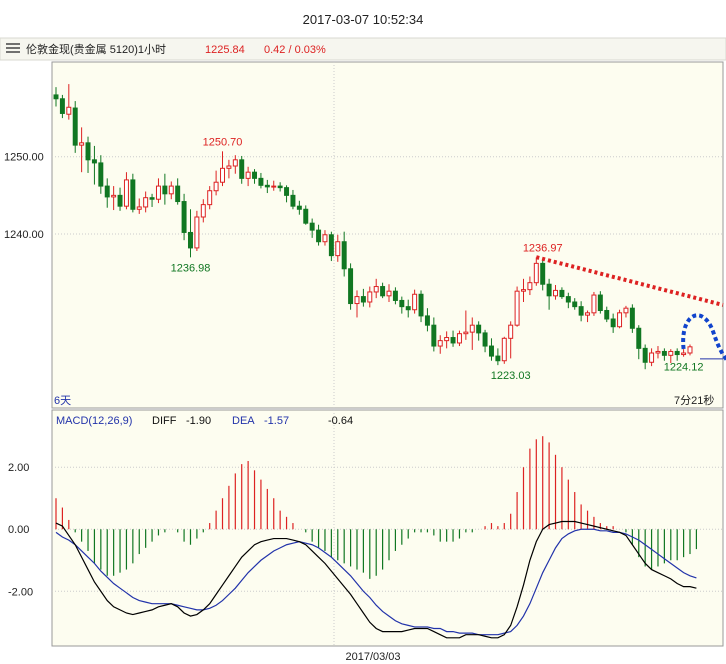 Image resolution: width=726 pixels, height=664 pixels. I want to click on macd-hist-value: -0.64, so click(340, 421).